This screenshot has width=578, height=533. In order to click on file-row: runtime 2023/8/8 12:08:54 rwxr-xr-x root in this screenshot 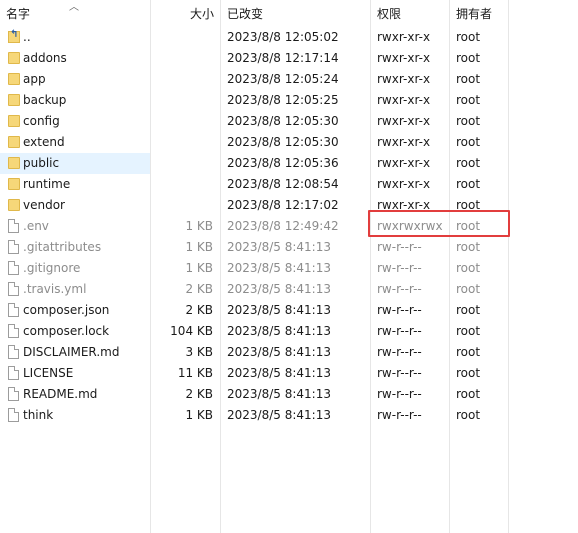, I will do `click(289, 184)`.